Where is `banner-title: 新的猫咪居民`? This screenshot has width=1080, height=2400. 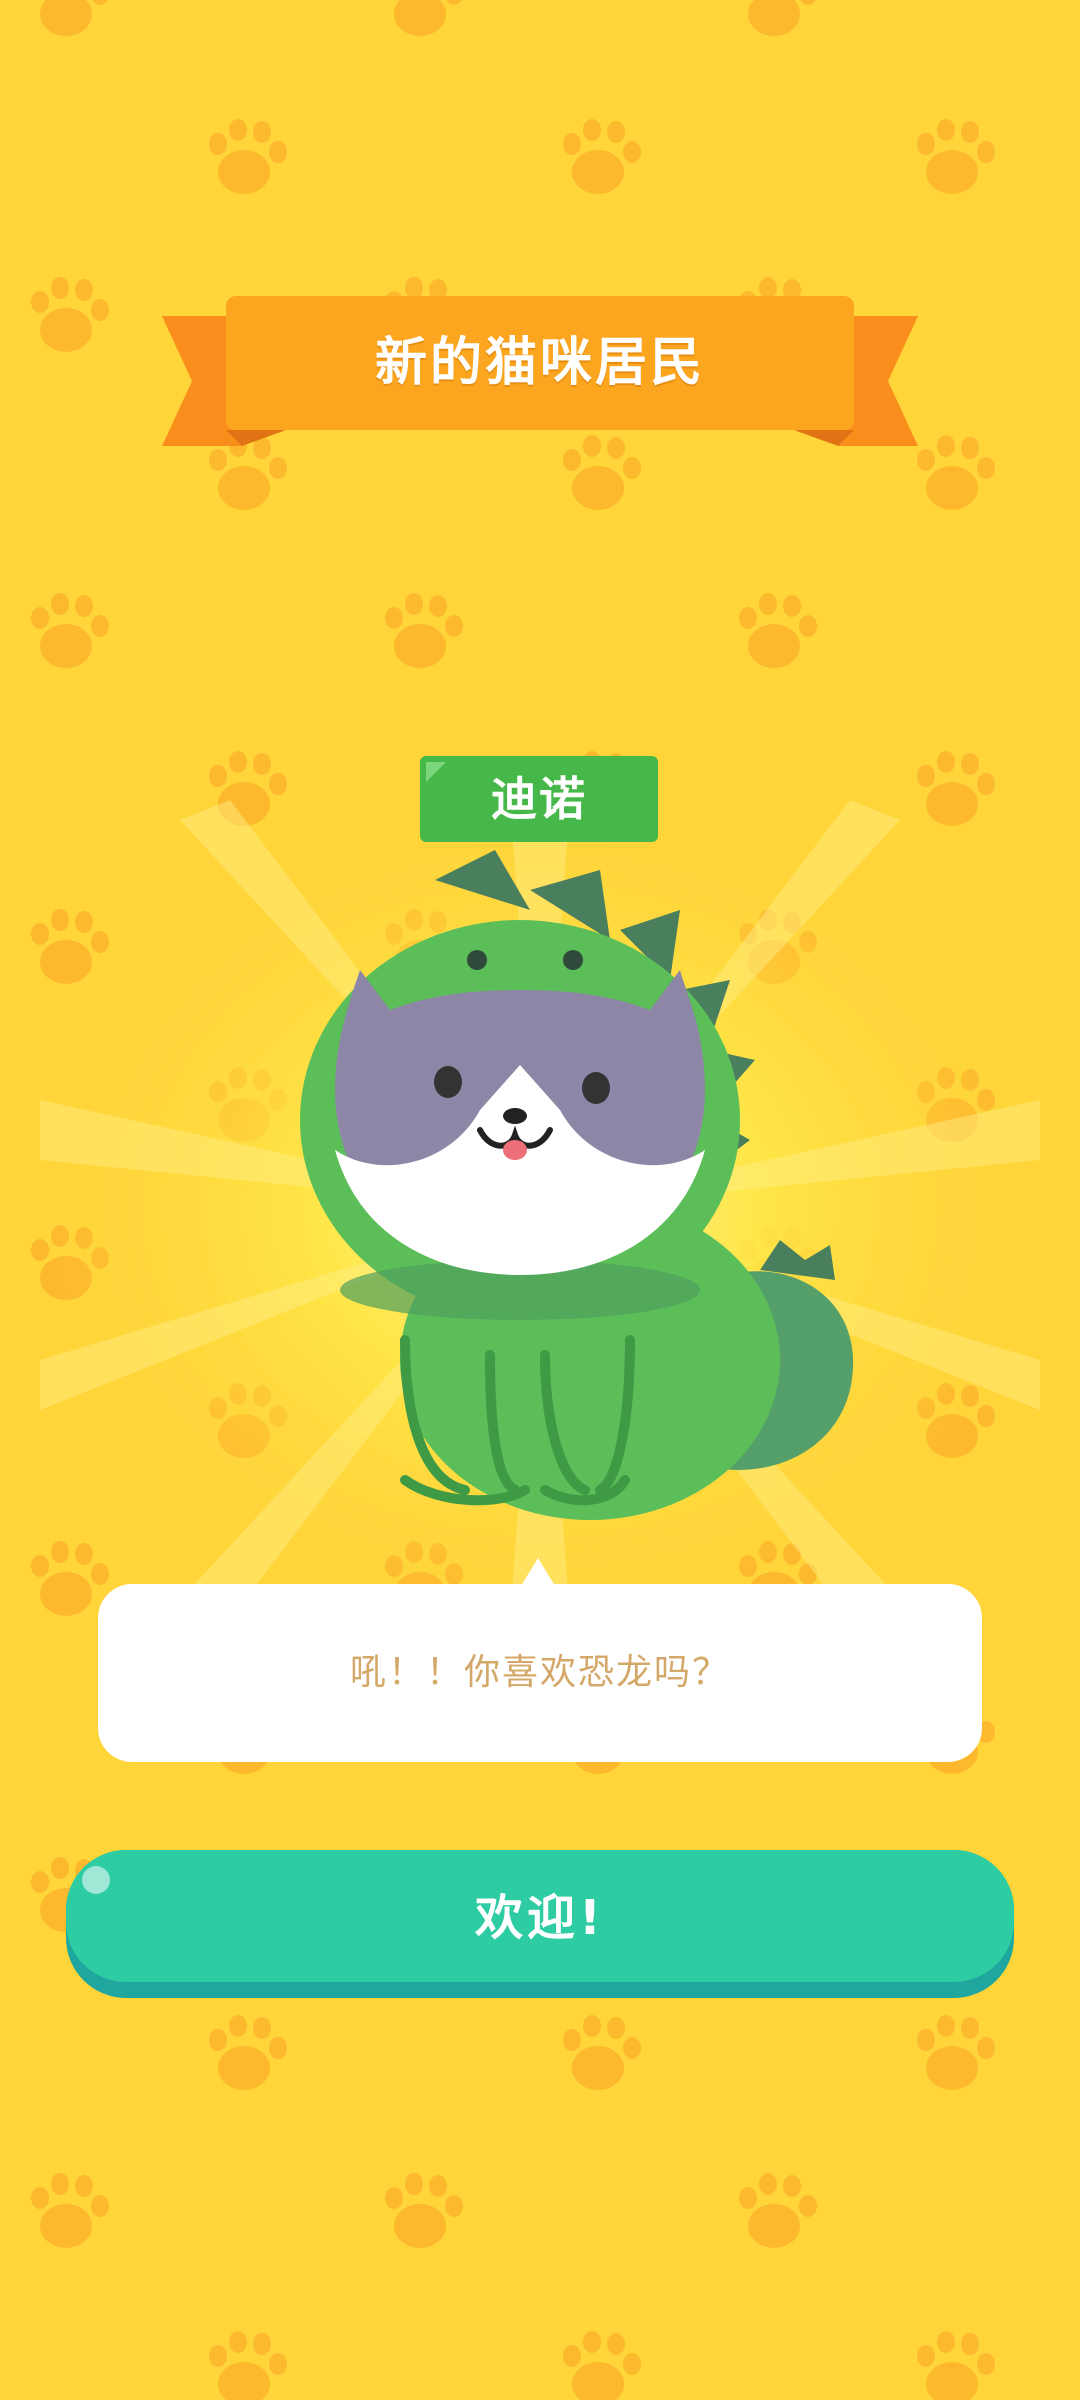 banner-title: 新的猫咪居民 is located at coordinates (539, 363).